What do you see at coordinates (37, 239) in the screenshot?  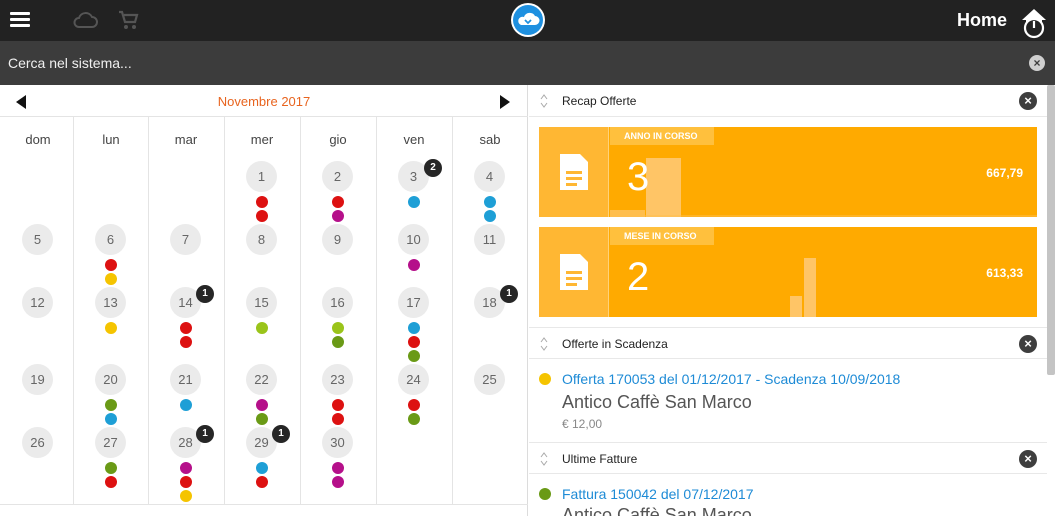 I see `day-number: 5` at bounding box center [37, 239].